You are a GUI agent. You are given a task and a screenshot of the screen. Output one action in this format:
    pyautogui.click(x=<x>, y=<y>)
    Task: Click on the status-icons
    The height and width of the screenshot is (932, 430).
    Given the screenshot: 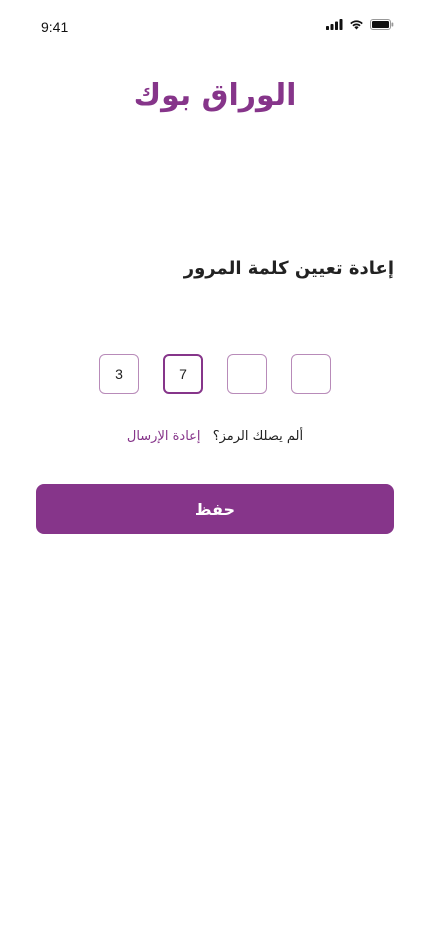 What is the action you would take?
    pyautogui.click(x=360, y=24)
    